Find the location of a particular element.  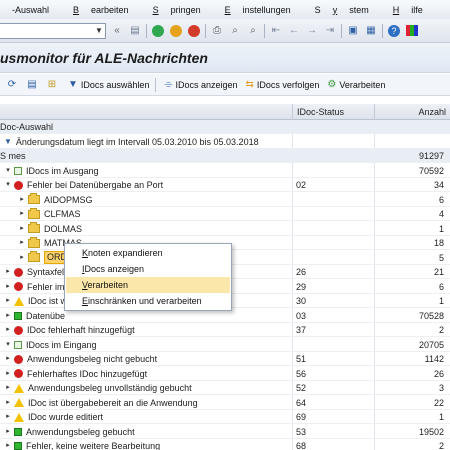

menu-item-einschraenken-und-verarbeiten: Einschränken und verarbeiten is located at coordinates (148, 301).